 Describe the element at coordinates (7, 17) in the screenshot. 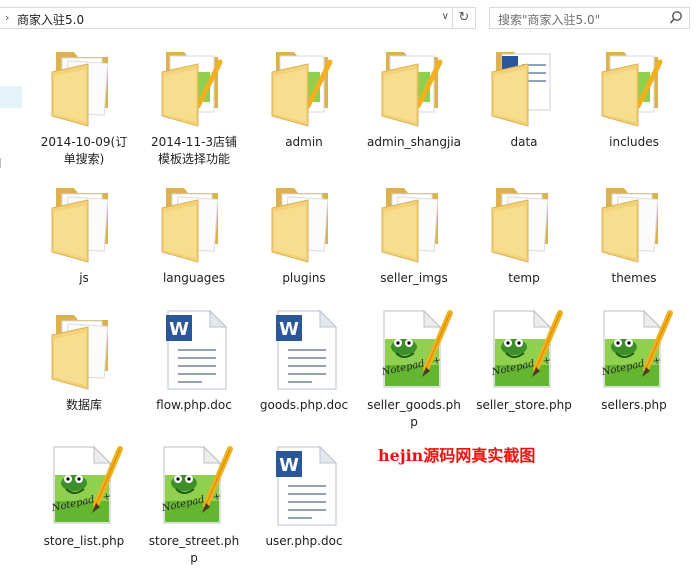

I see `chevron-right-icon: ›` at that location.